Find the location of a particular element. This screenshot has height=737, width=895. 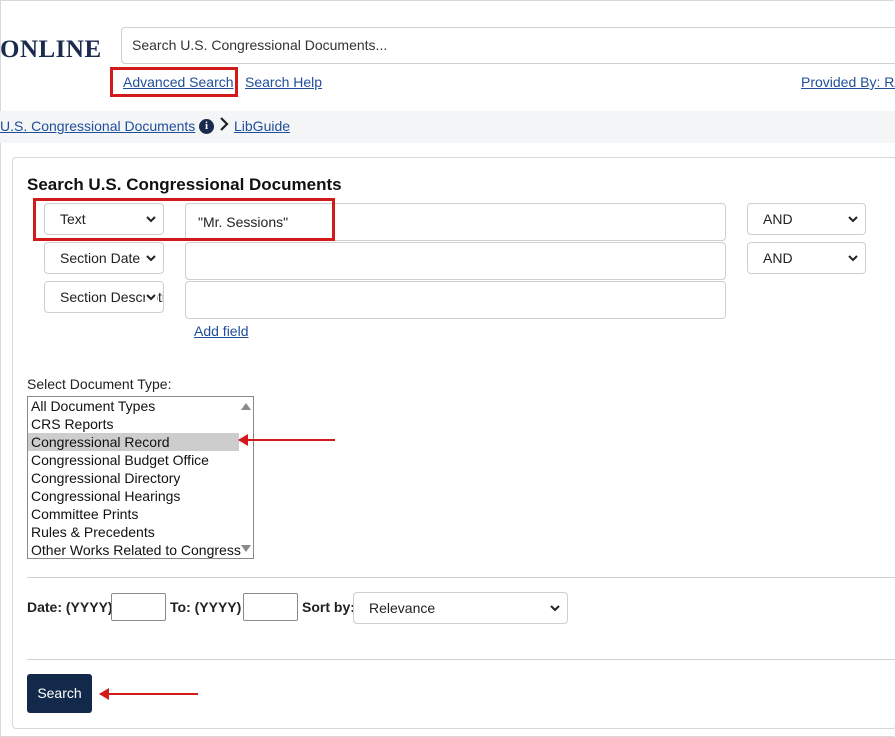

chevron-right-icon is located at coordinates (224, 126).